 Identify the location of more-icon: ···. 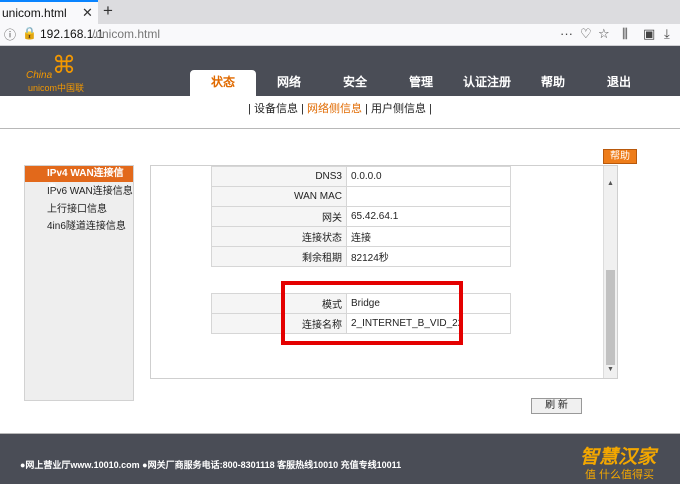
(566, 33).